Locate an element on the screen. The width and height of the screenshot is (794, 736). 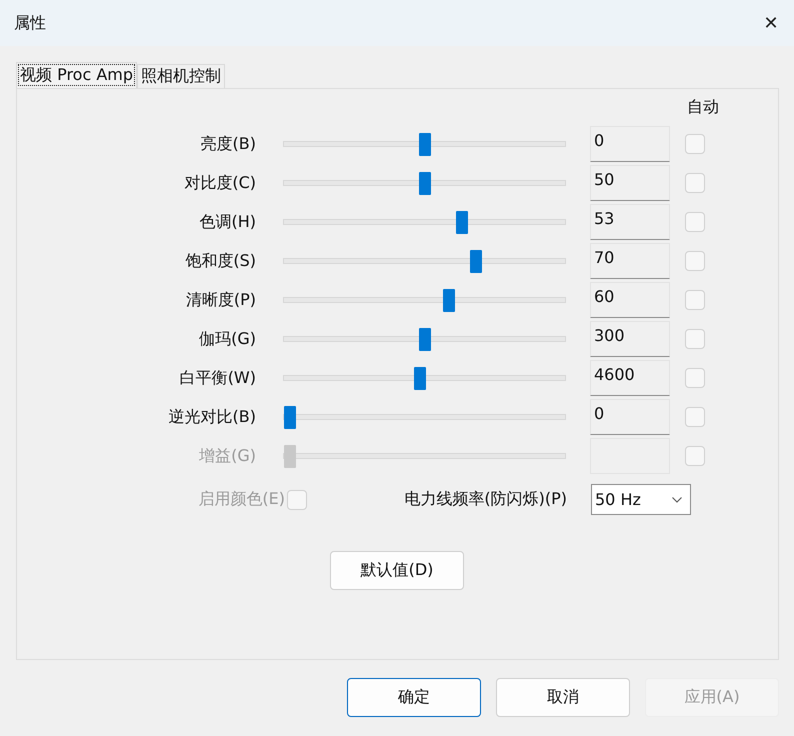
value-text: 70 is located at coordinates (604, 257).